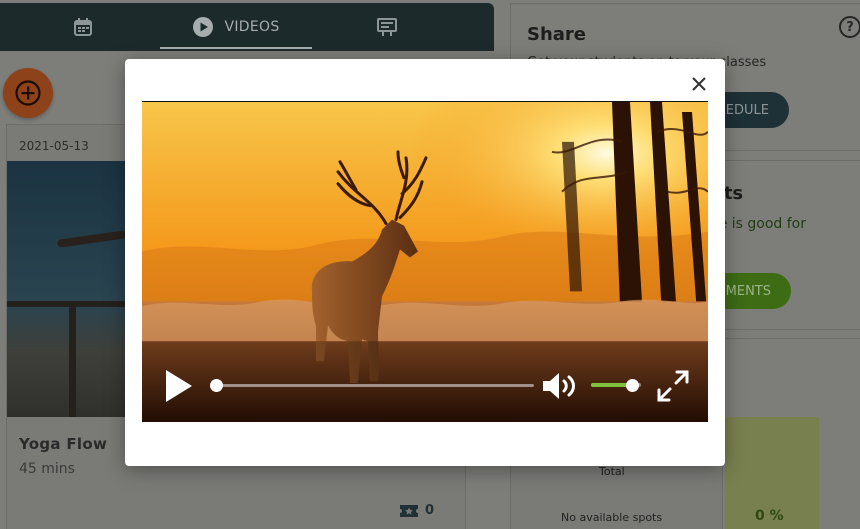  Describe the element at coordinates (67, 289) in the screenshot. I see `video-thumbnail` at that location.